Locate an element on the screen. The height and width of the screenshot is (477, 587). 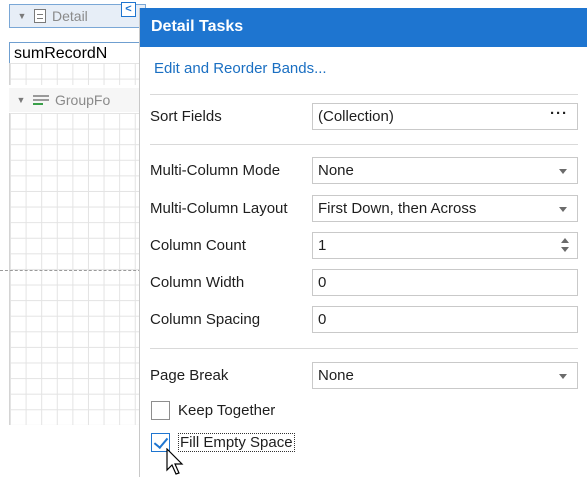
column-width-value: 0 is located at coordinates (322, 282).